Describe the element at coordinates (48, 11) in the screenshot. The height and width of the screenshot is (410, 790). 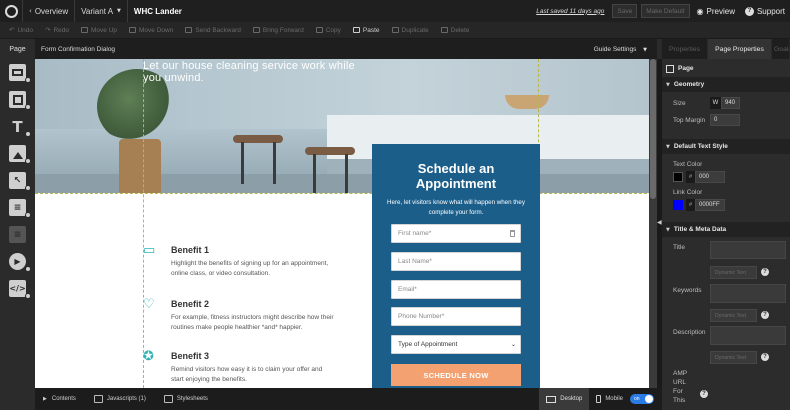
I see `overview-button: ‹ Overview` at that location.